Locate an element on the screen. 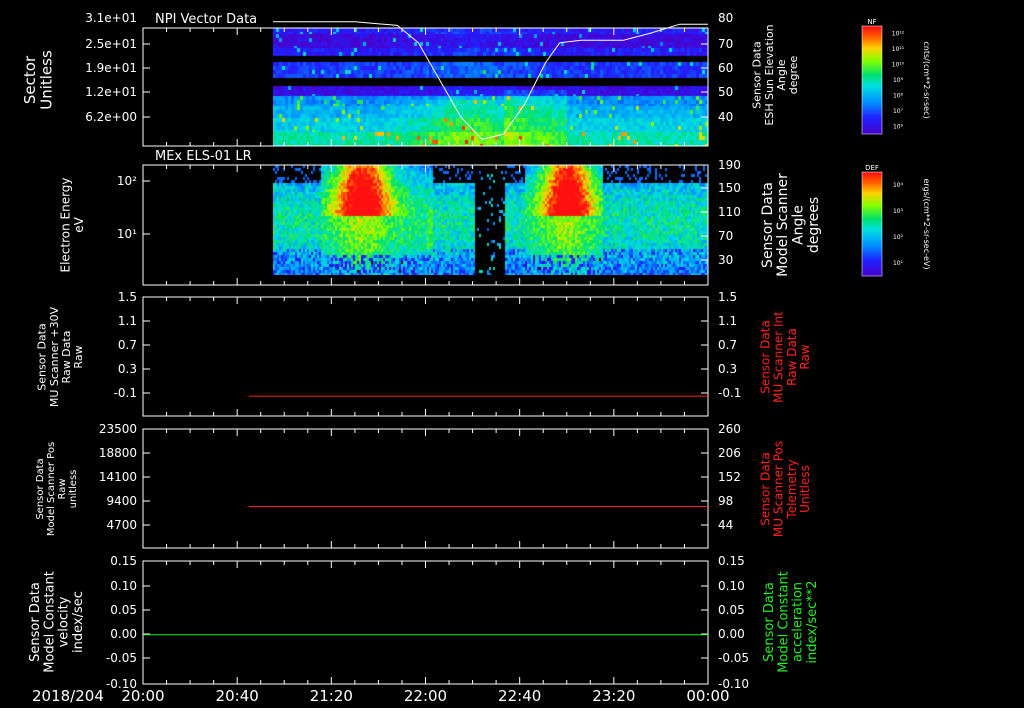 The image size is (1024, 708). y-tick-label: -0.05 is located at coordinates (121, 658).